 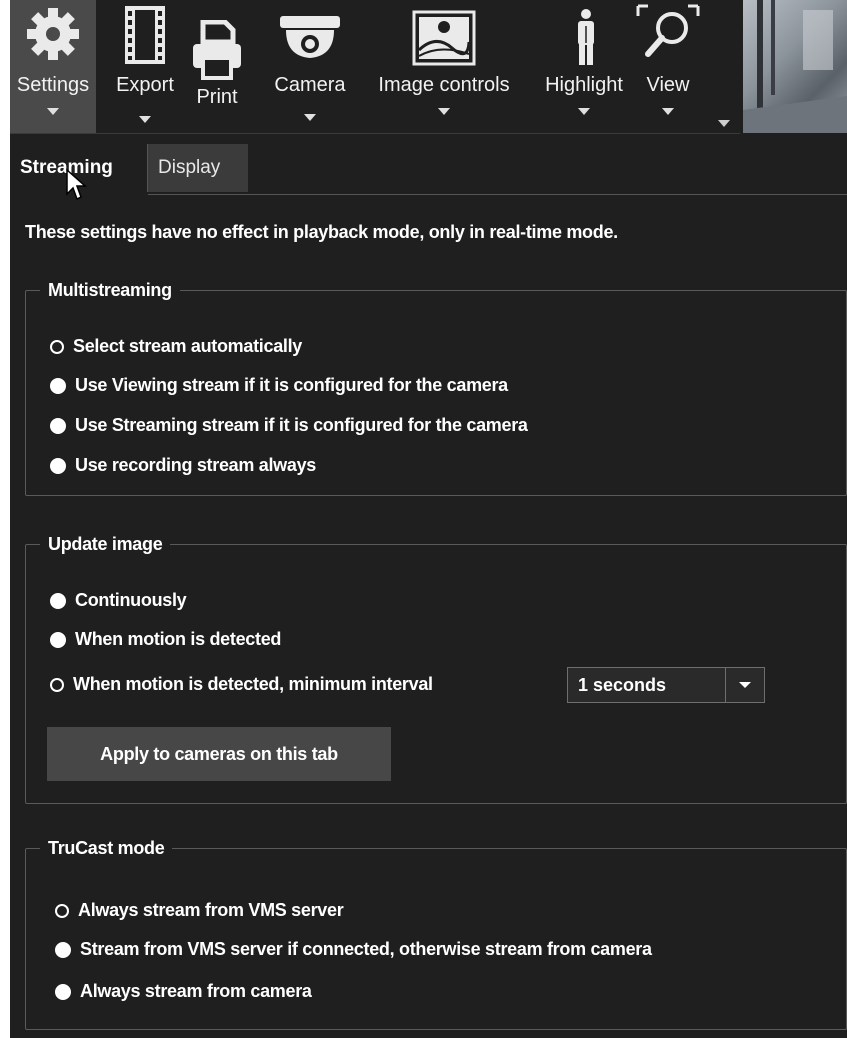 I want to click on radio-label: Always stream from camera, so click(x=196, y=991).